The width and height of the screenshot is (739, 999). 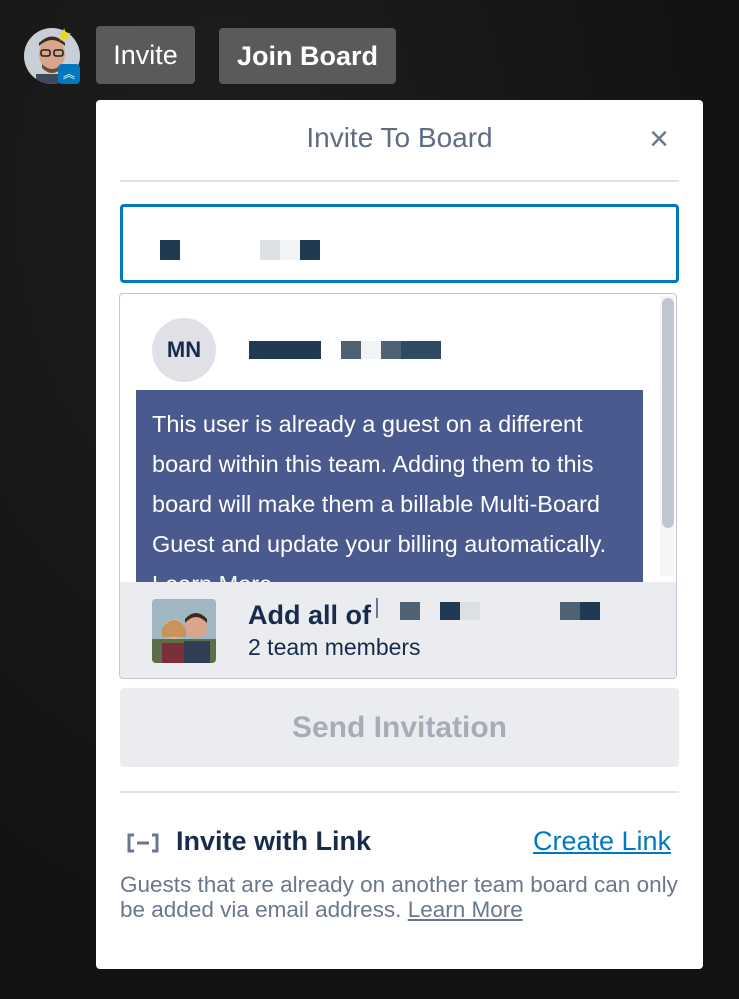 I want to click on invite-search-input, so click(x=399, y=243).